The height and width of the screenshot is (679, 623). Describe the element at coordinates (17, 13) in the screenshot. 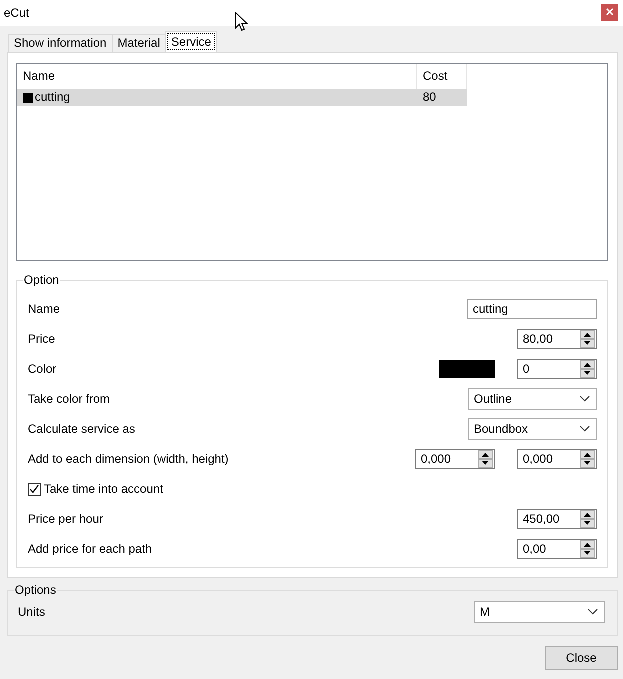

I see `window-title: eCut` at that location.